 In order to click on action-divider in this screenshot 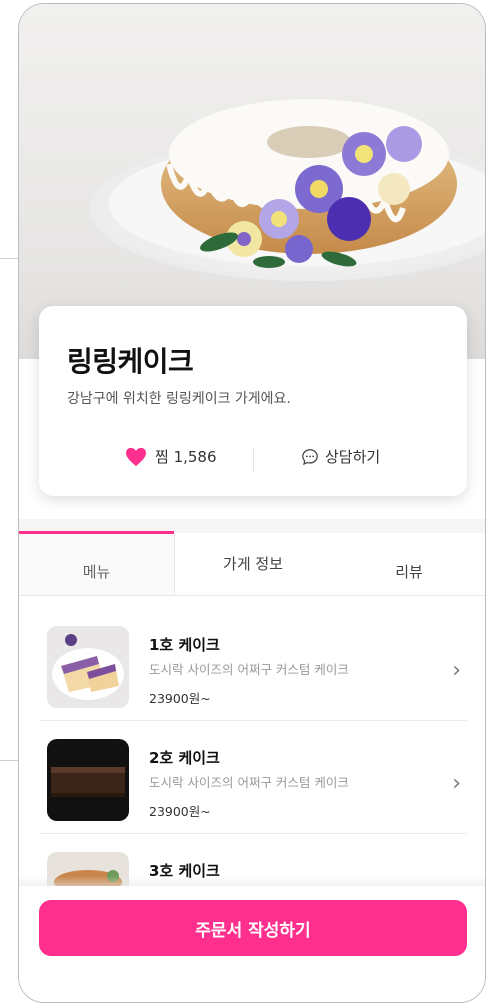, I will do `click(253, 460)`.